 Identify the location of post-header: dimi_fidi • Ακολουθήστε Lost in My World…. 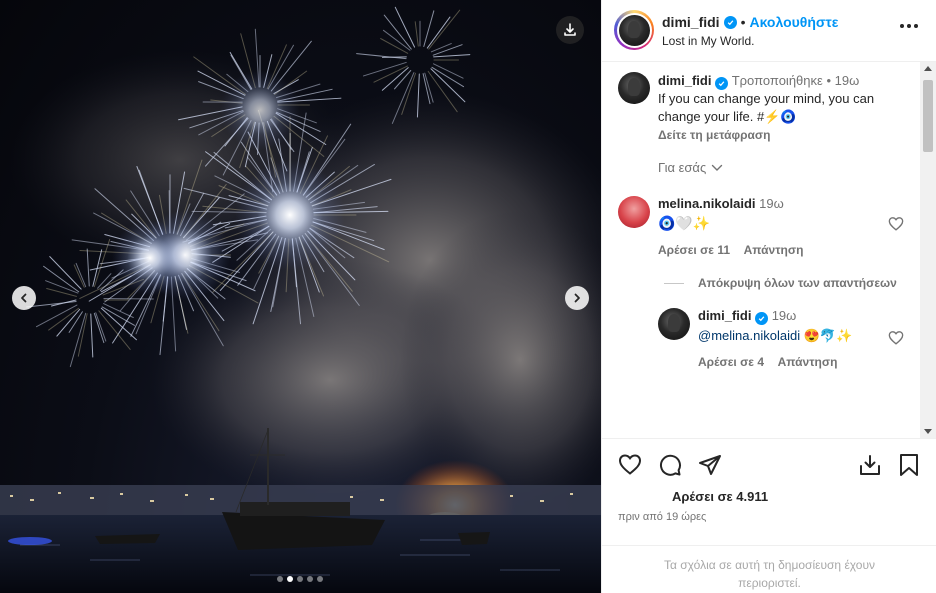
(769, 31).